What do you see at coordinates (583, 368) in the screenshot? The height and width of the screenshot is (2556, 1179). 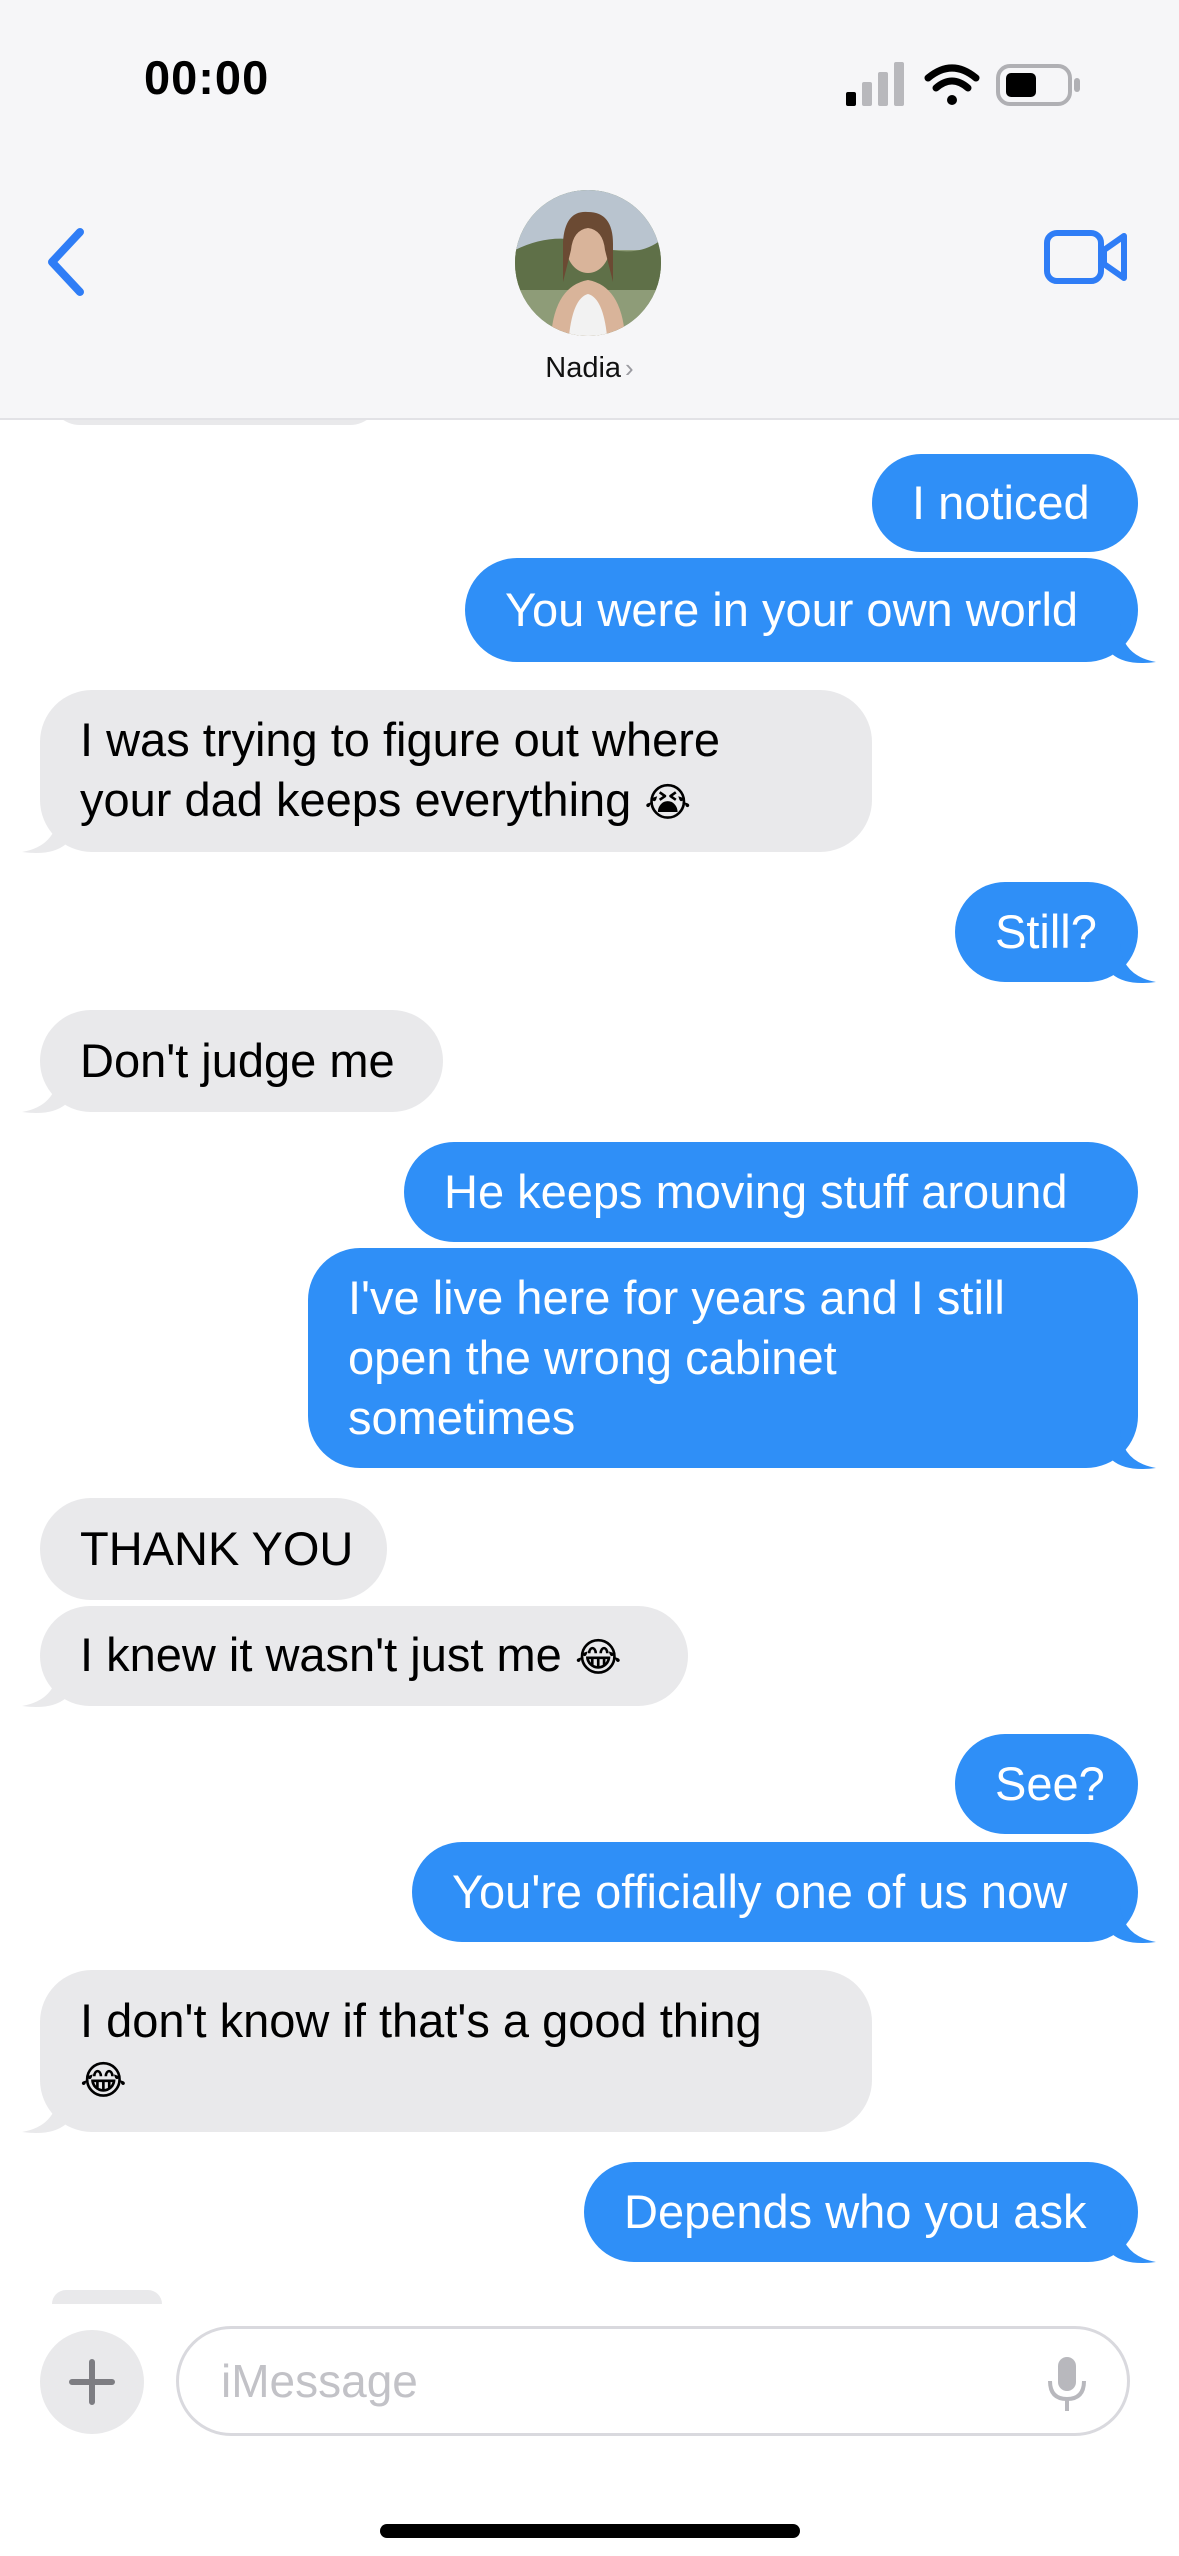 I see `contact-name-label: Nadia` at bounding box center [583, 368].